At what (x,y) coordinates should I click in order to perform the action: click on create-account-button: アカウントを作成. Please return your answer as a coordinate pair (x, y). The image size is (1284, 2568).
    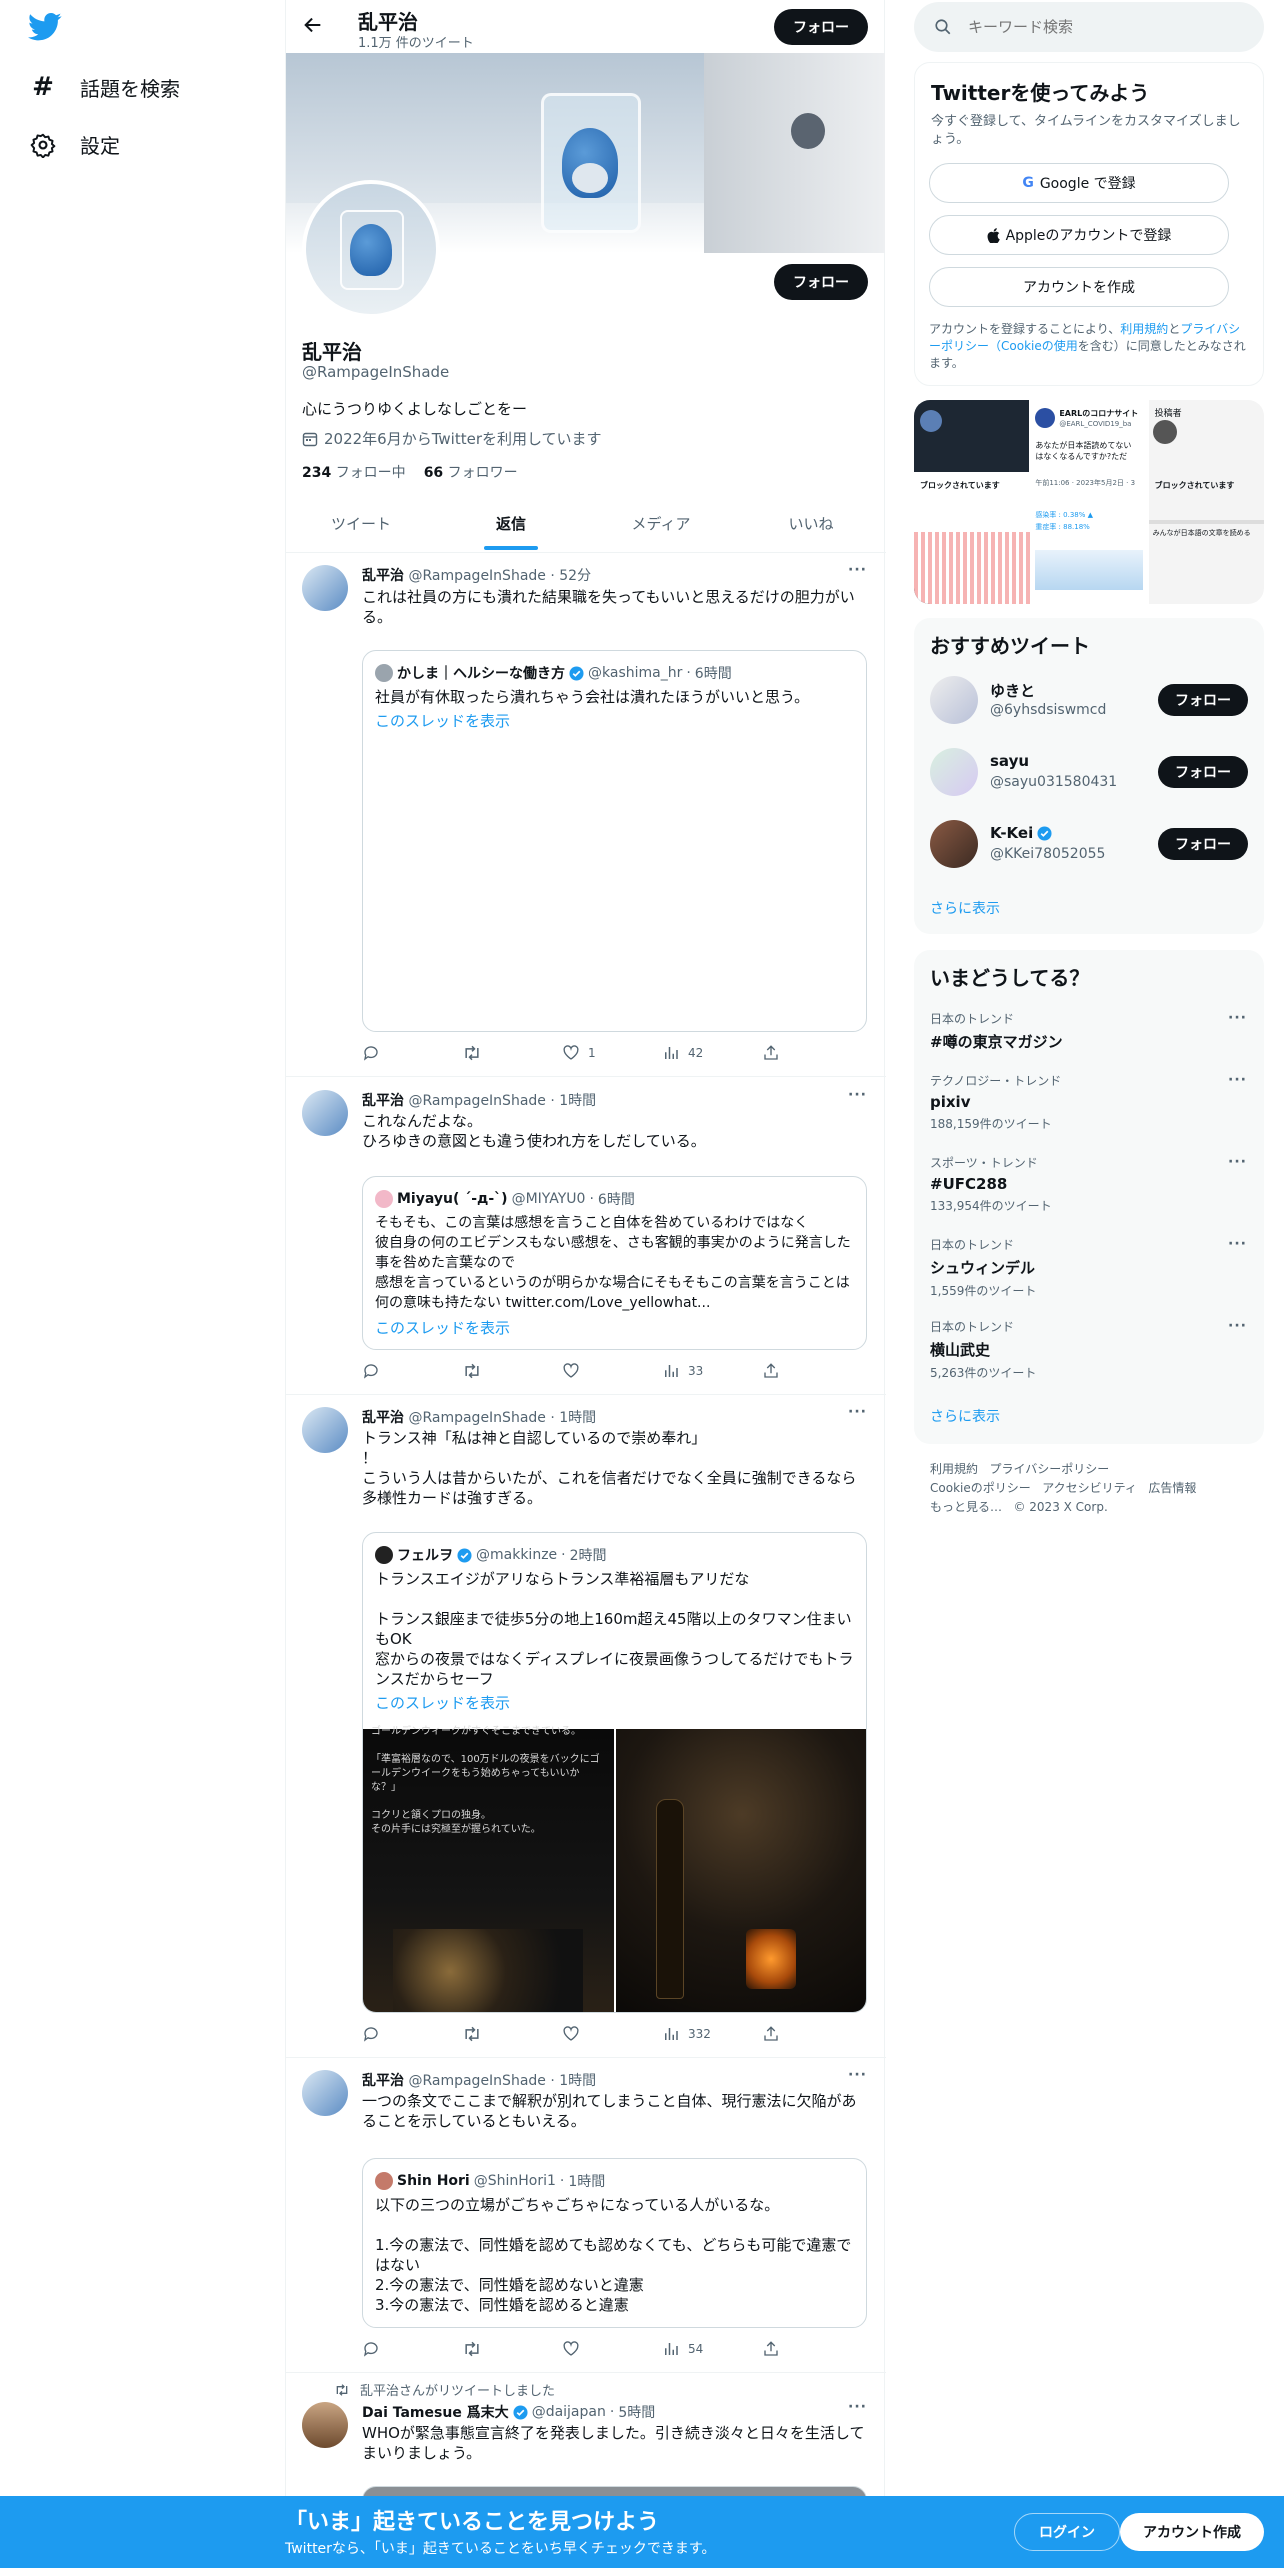
    Looking at the image, I should click on (1079, 287).